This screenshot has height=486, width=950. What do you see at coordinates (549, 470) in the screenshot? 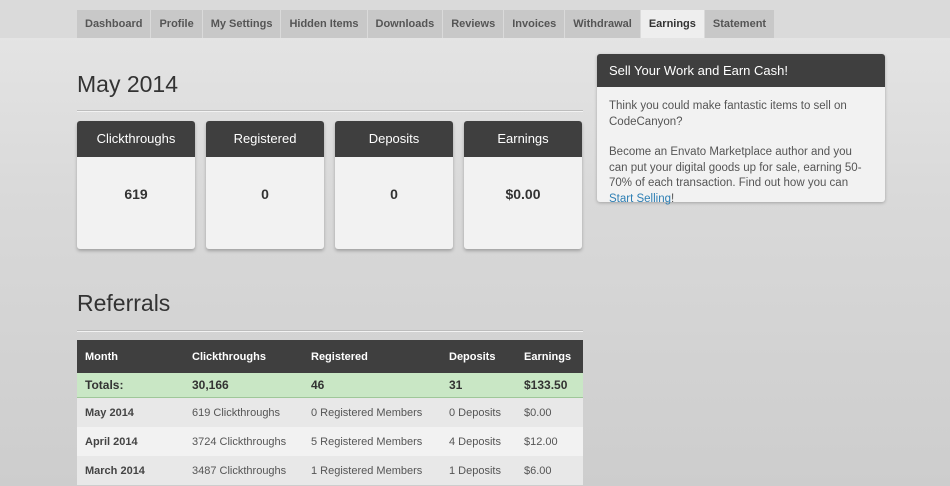
I see `row-earnings: $6.00` at bounding box center [549, 470].